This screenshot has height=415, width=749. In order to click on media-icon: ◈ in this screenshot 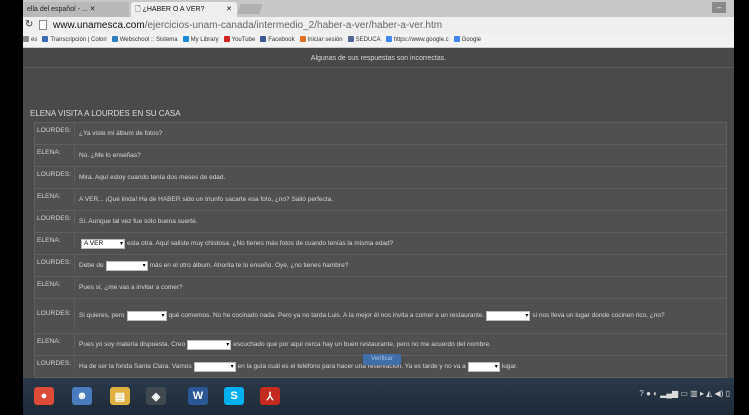, I will do `click(156, 396)`.